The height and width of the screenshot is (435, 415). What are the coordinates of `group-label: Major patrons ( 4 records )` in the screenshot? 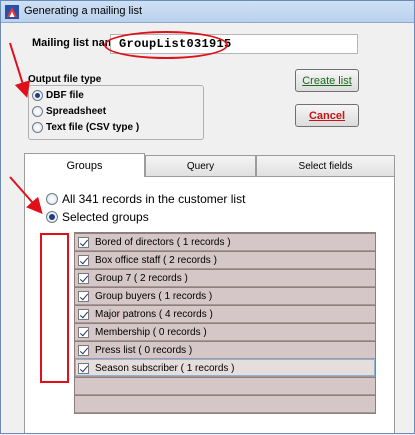 It's located at (154, 314).